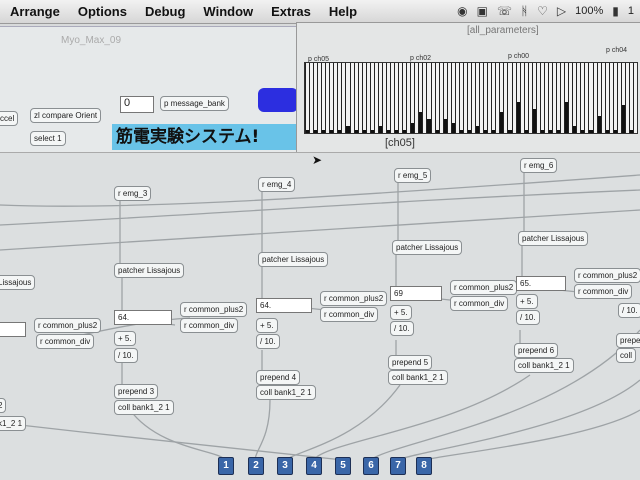 This screenshot has width=640, height=480. What do you see at coordinates (626, 355) in the screenshot?
I see `coll-object-right: coll` at bounding box center [626, 355].